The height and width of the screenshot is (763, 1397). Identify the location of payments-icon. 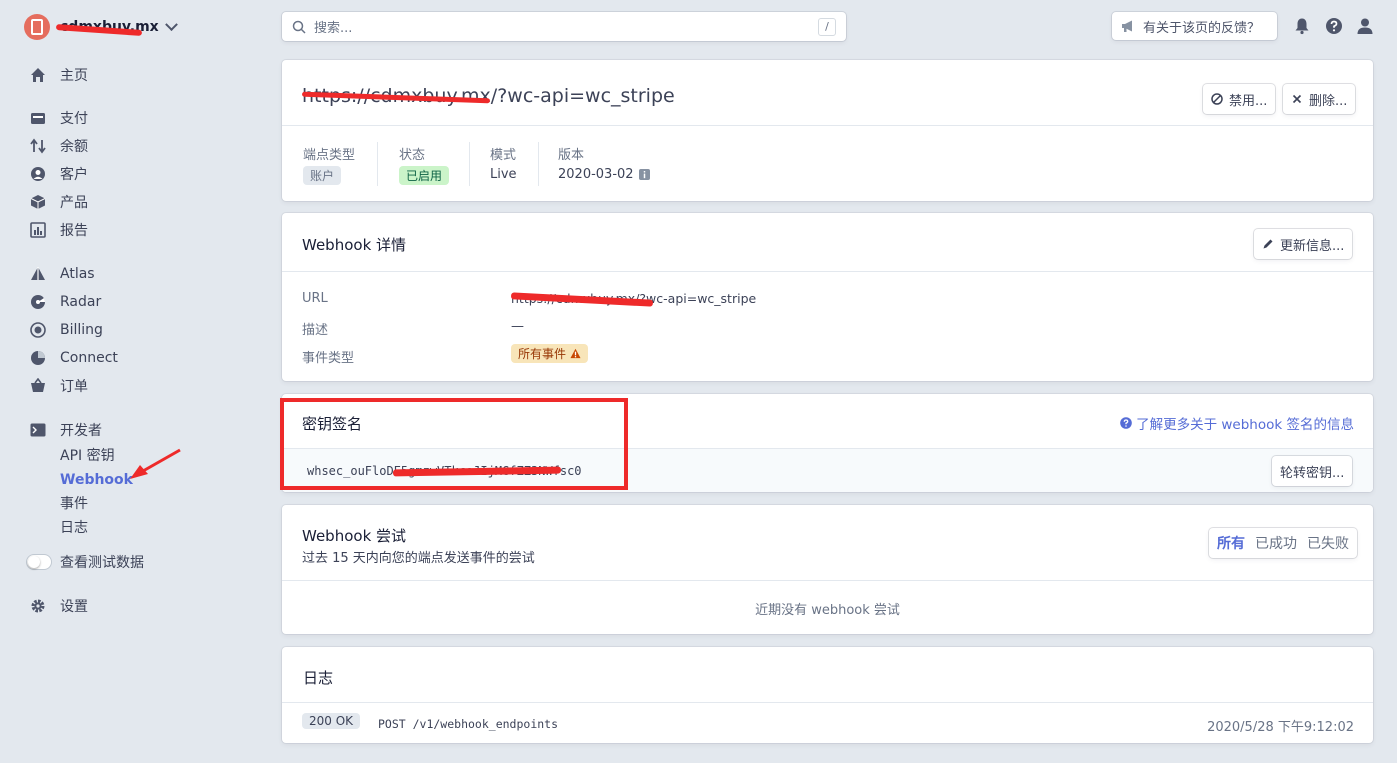
(38, 118).